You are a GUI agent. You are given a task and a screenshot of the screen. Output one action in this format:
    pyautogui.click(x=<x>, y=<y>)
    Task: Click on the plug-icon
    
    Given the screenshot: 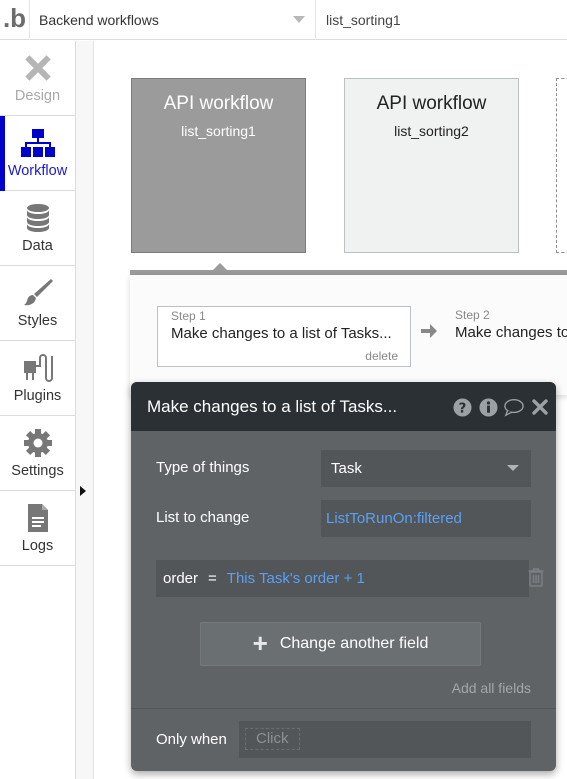 What is the action you would take?
    pyautogui.click(x=38, y=368)
    